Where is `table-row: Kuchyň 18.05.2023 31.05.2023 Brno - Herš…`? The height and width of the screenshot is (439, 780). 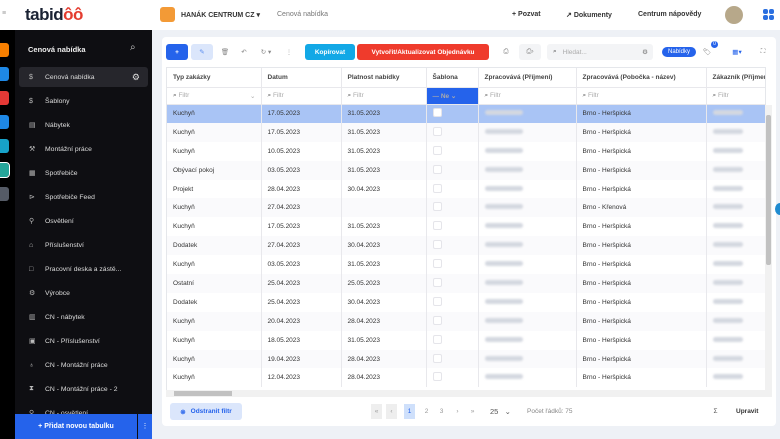 table-row: Kuchyň 18.05.2023 31.05.2023 Brno - Herš… is located at coordinates (466, 340).